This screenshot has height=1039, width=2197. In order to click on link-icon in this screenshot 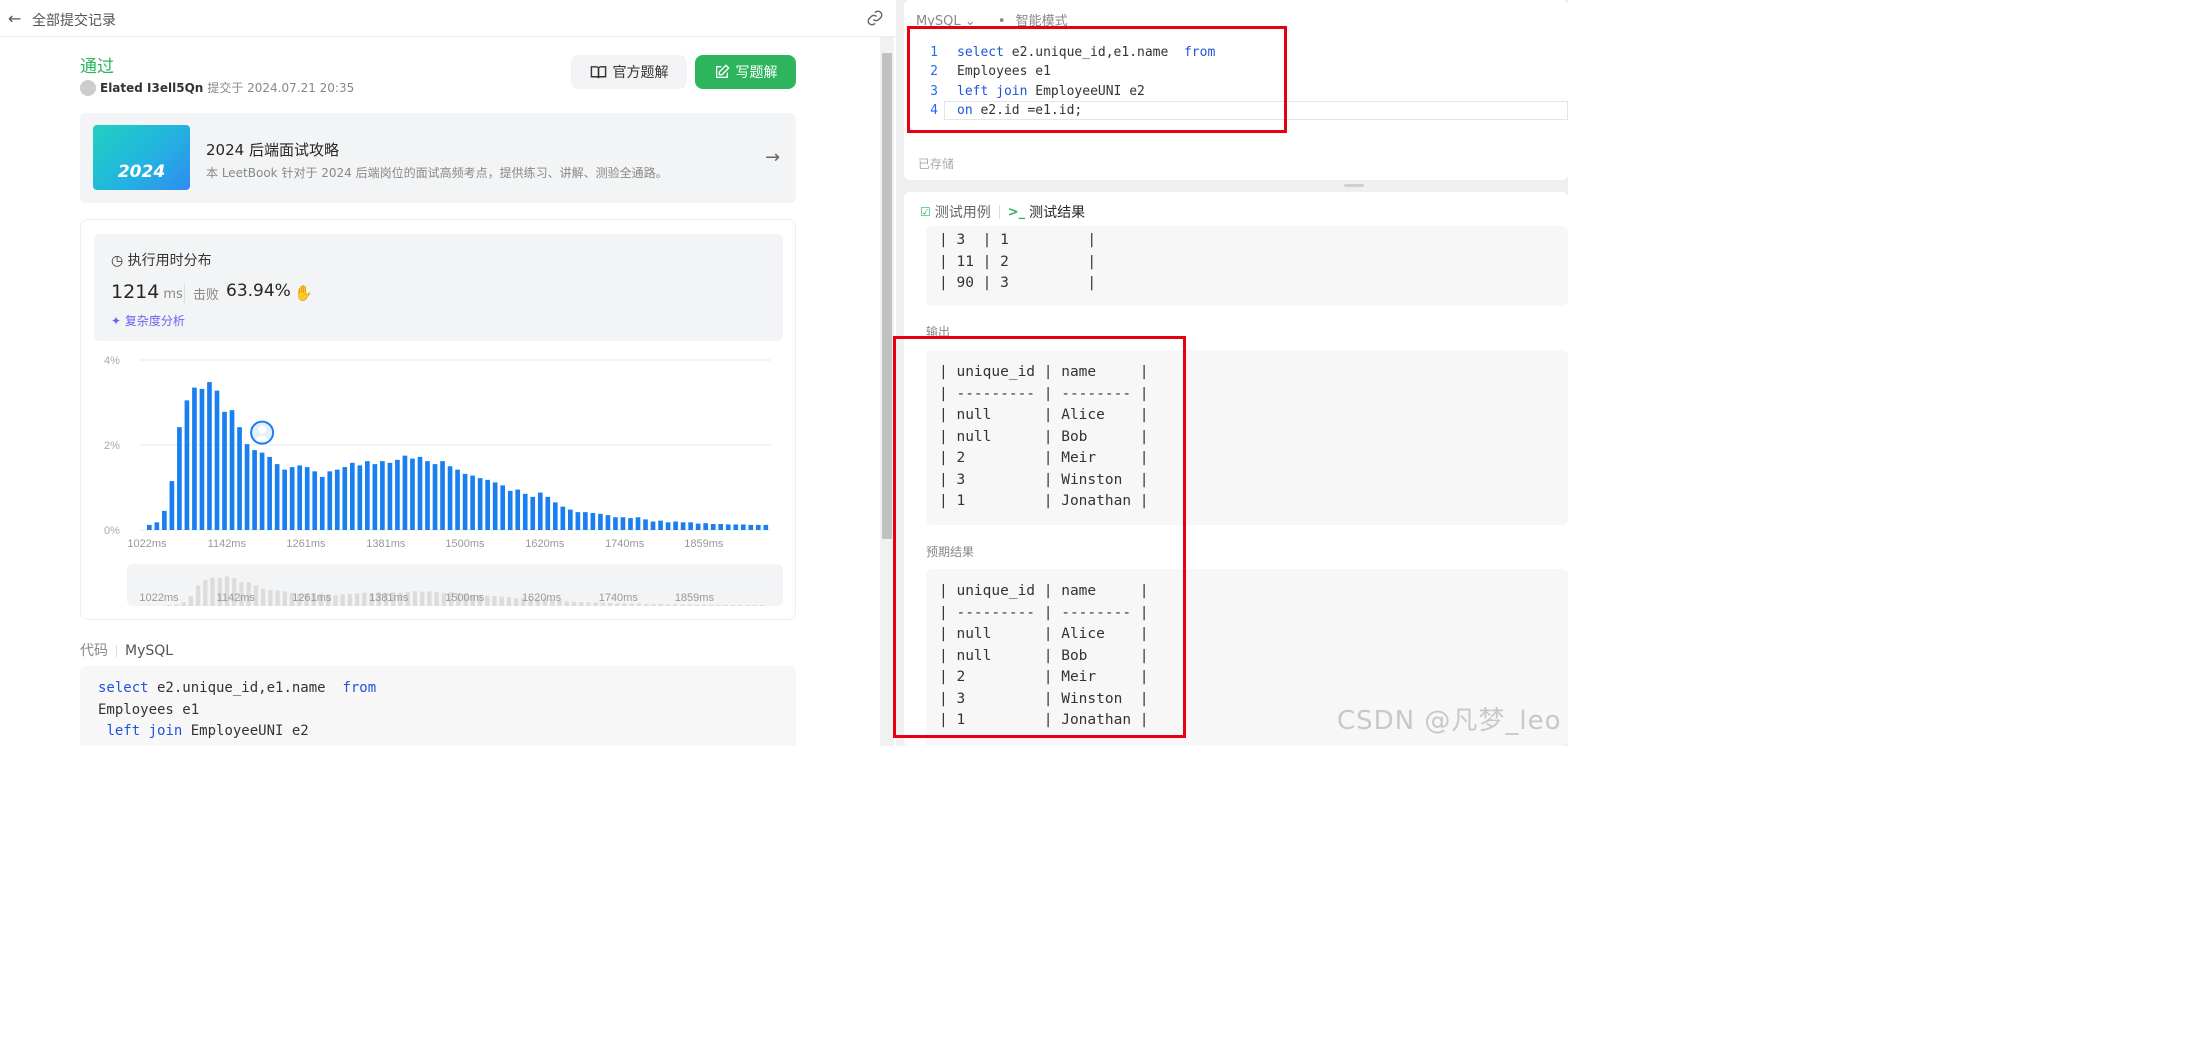, I will do `click(875, 20)`.